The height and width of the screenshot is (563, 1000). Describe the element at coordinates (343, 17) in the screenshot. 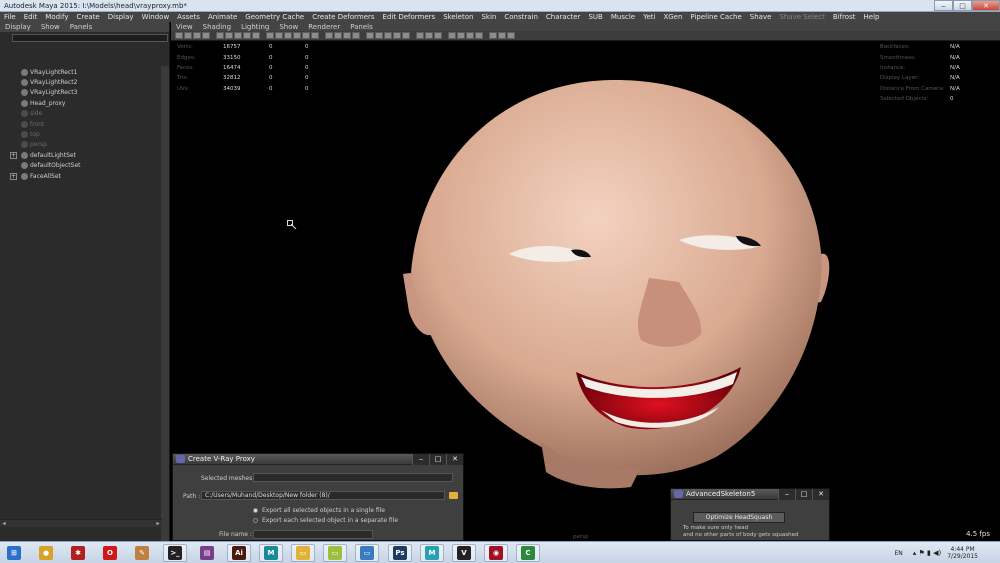

I see `menu-create-deformers: Create Deformers` at that location.